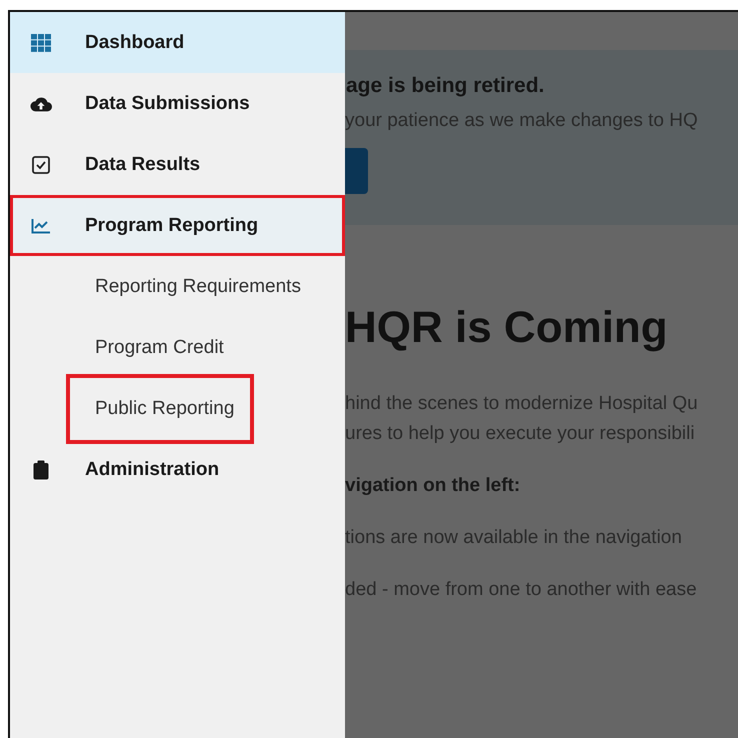  I want to click on section-label: vigation on the left:, so click(433, 486).